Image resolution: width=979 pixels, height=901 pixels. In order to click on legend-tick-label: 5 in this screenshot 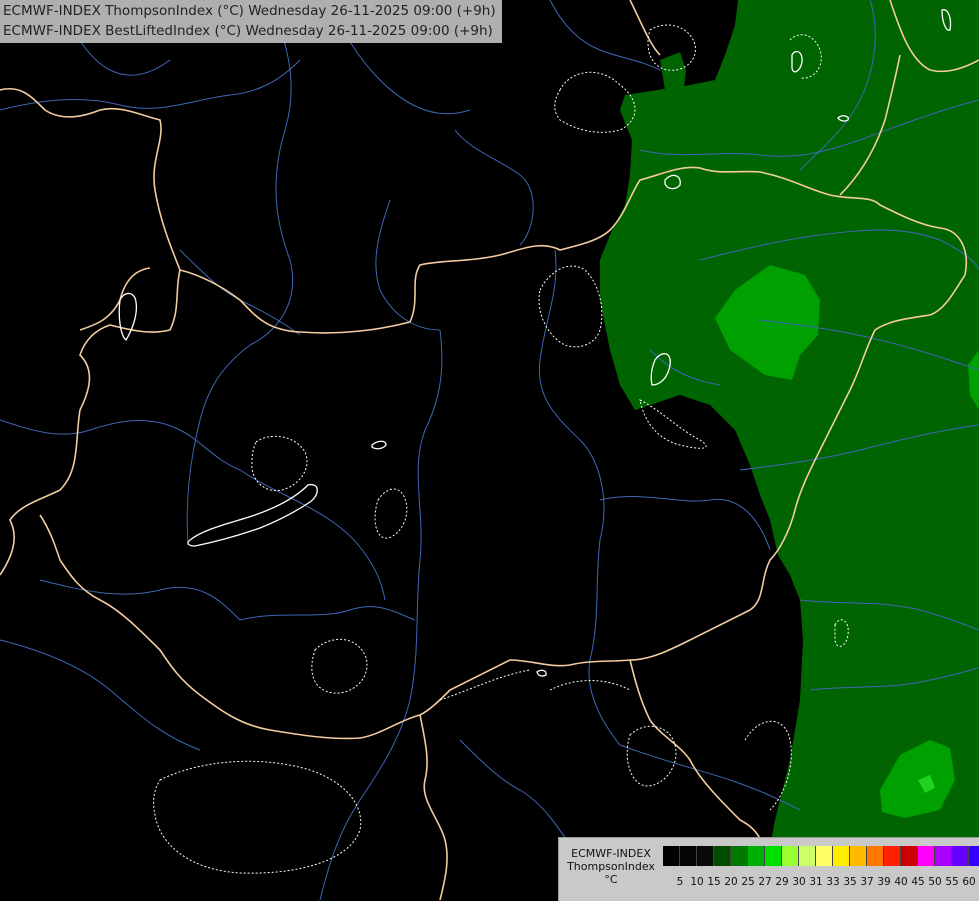, I will do `click(680, 882)`.